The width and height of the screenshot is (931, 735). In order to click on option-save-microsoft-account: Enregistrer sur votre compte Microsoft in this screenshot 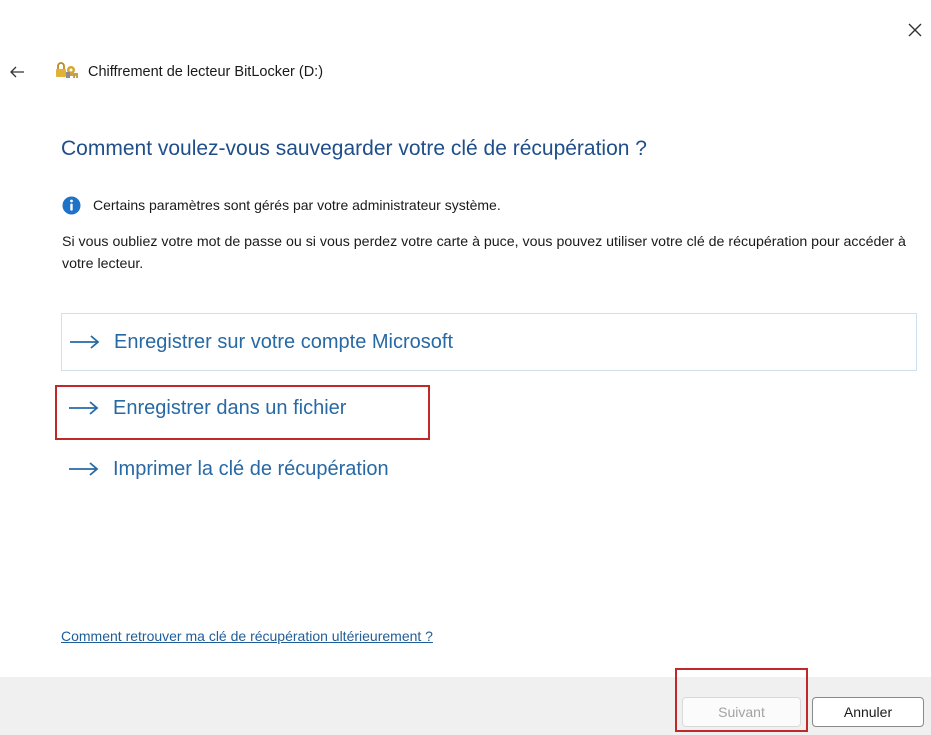, I will do `click(489, 342)`.